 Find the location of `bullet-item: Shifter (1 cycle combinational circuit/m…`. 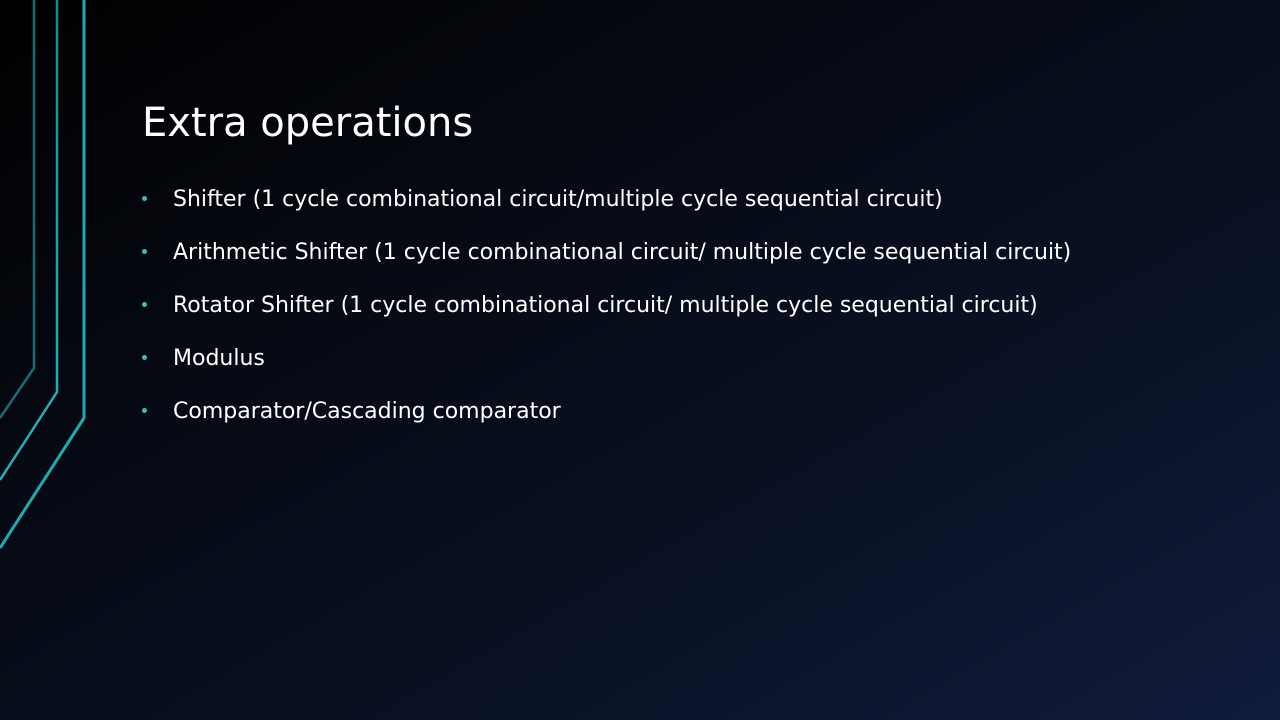

bullet-item: Shifter (1 cycle combinational circuit/m… is located at coordinates (606, 199).